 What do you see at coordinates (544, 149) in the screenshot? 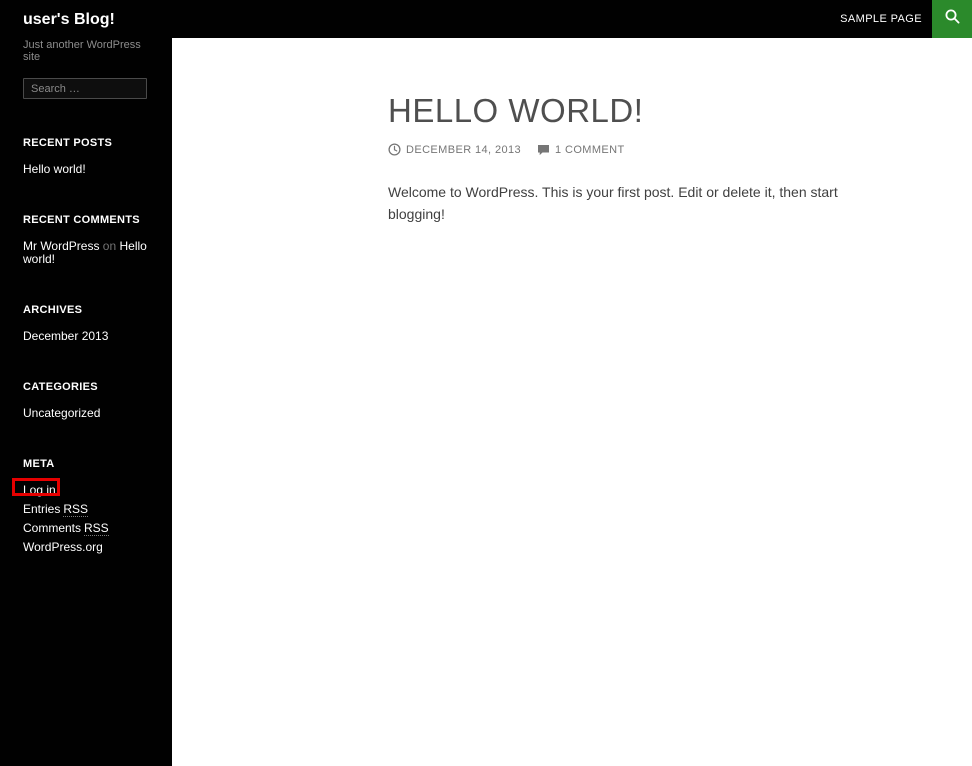
I see `comment-bubble-icon` at bounding box center [544, 149].